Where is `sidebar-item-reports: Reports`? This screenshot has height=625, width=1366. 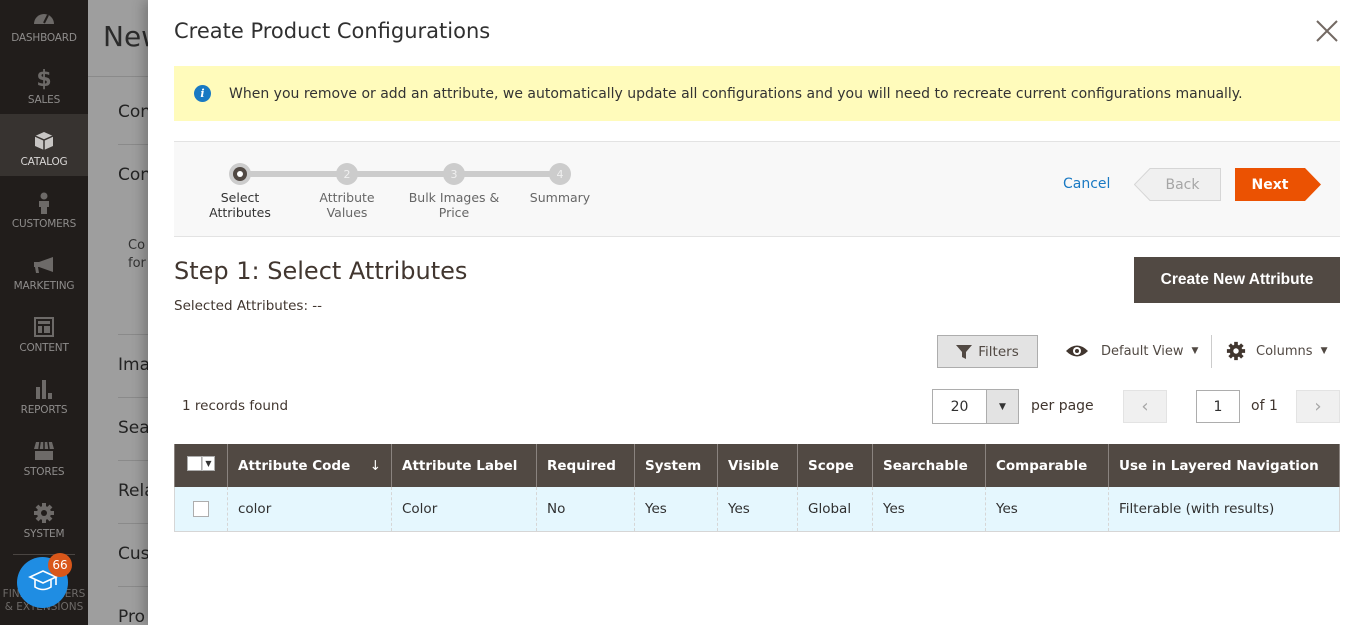 sidebar-item-reports: Reports is located at coordinates (44, 393).